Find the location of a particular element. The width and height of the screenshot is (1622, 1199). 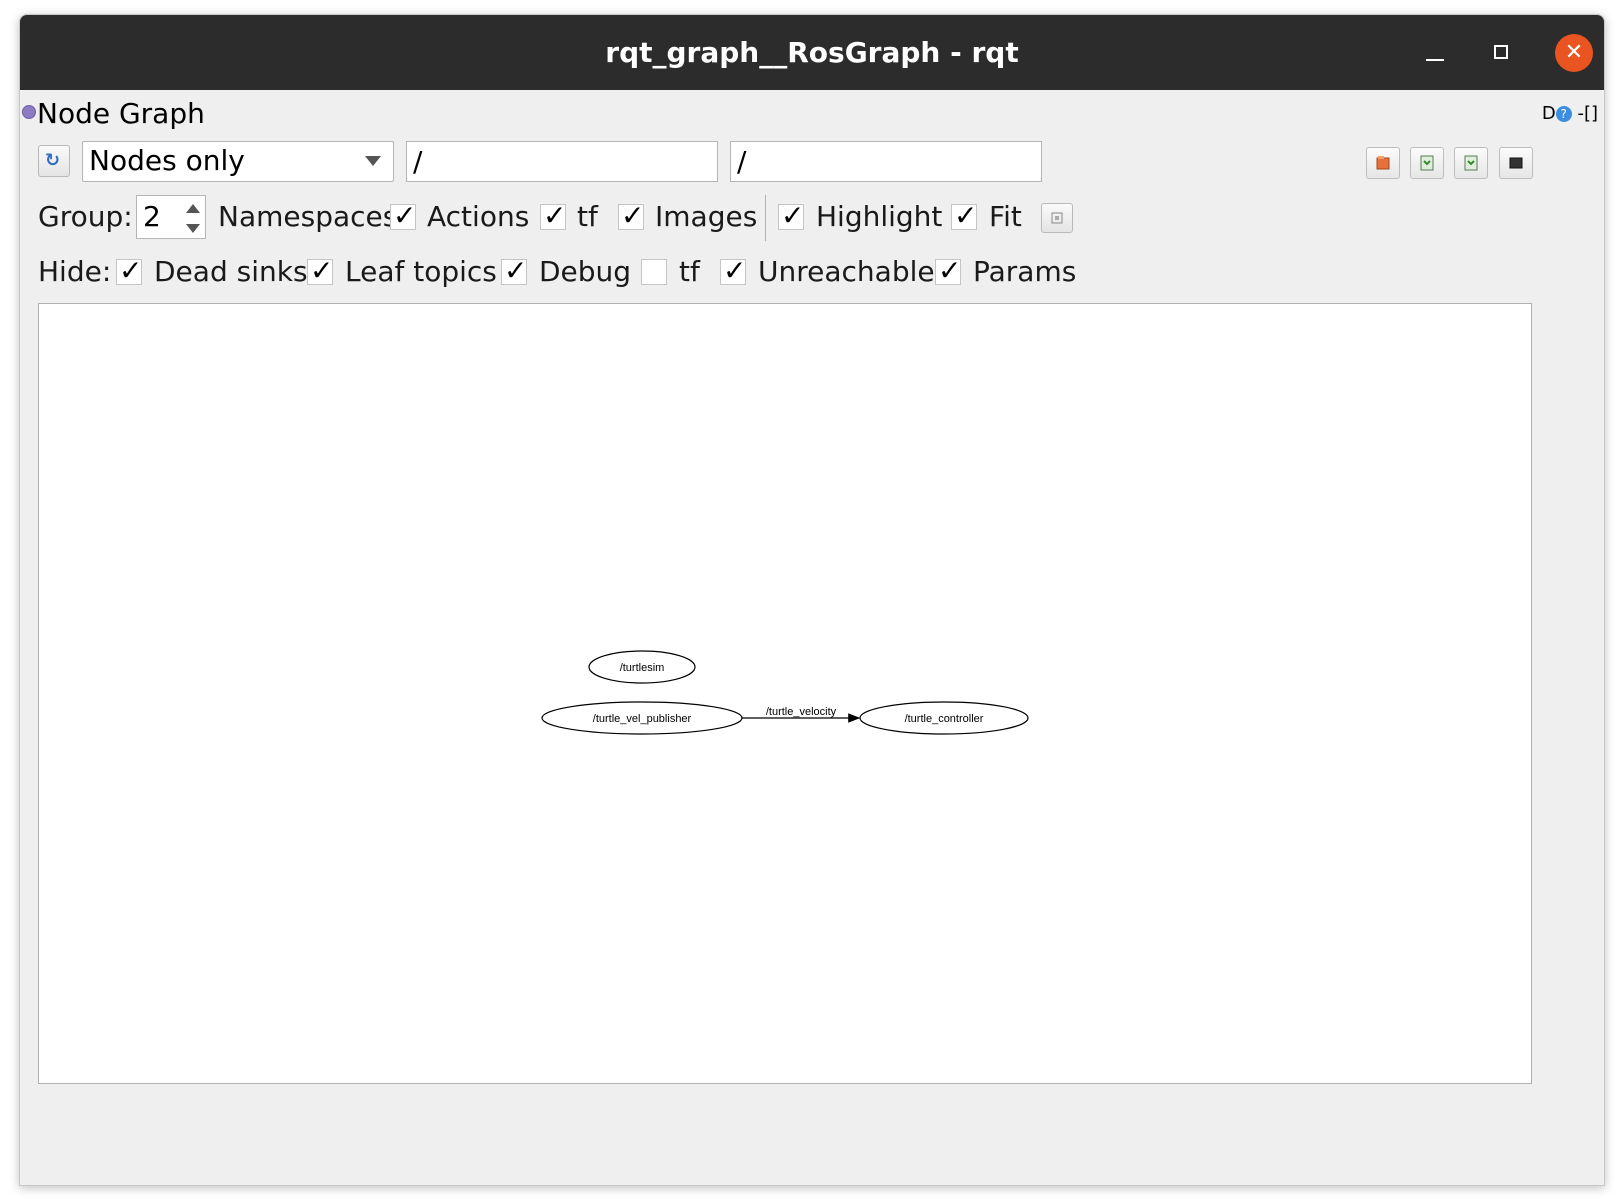

maximize-icon is located at coordinates (1501, 52).